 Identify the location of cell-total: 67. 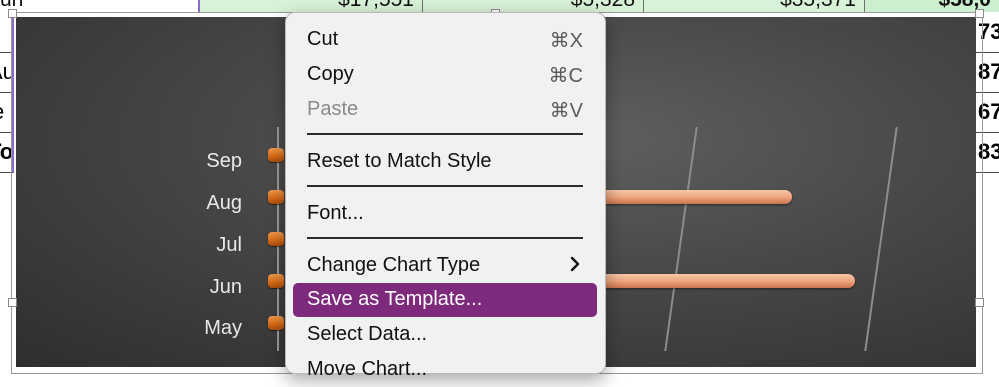
(987, 112).